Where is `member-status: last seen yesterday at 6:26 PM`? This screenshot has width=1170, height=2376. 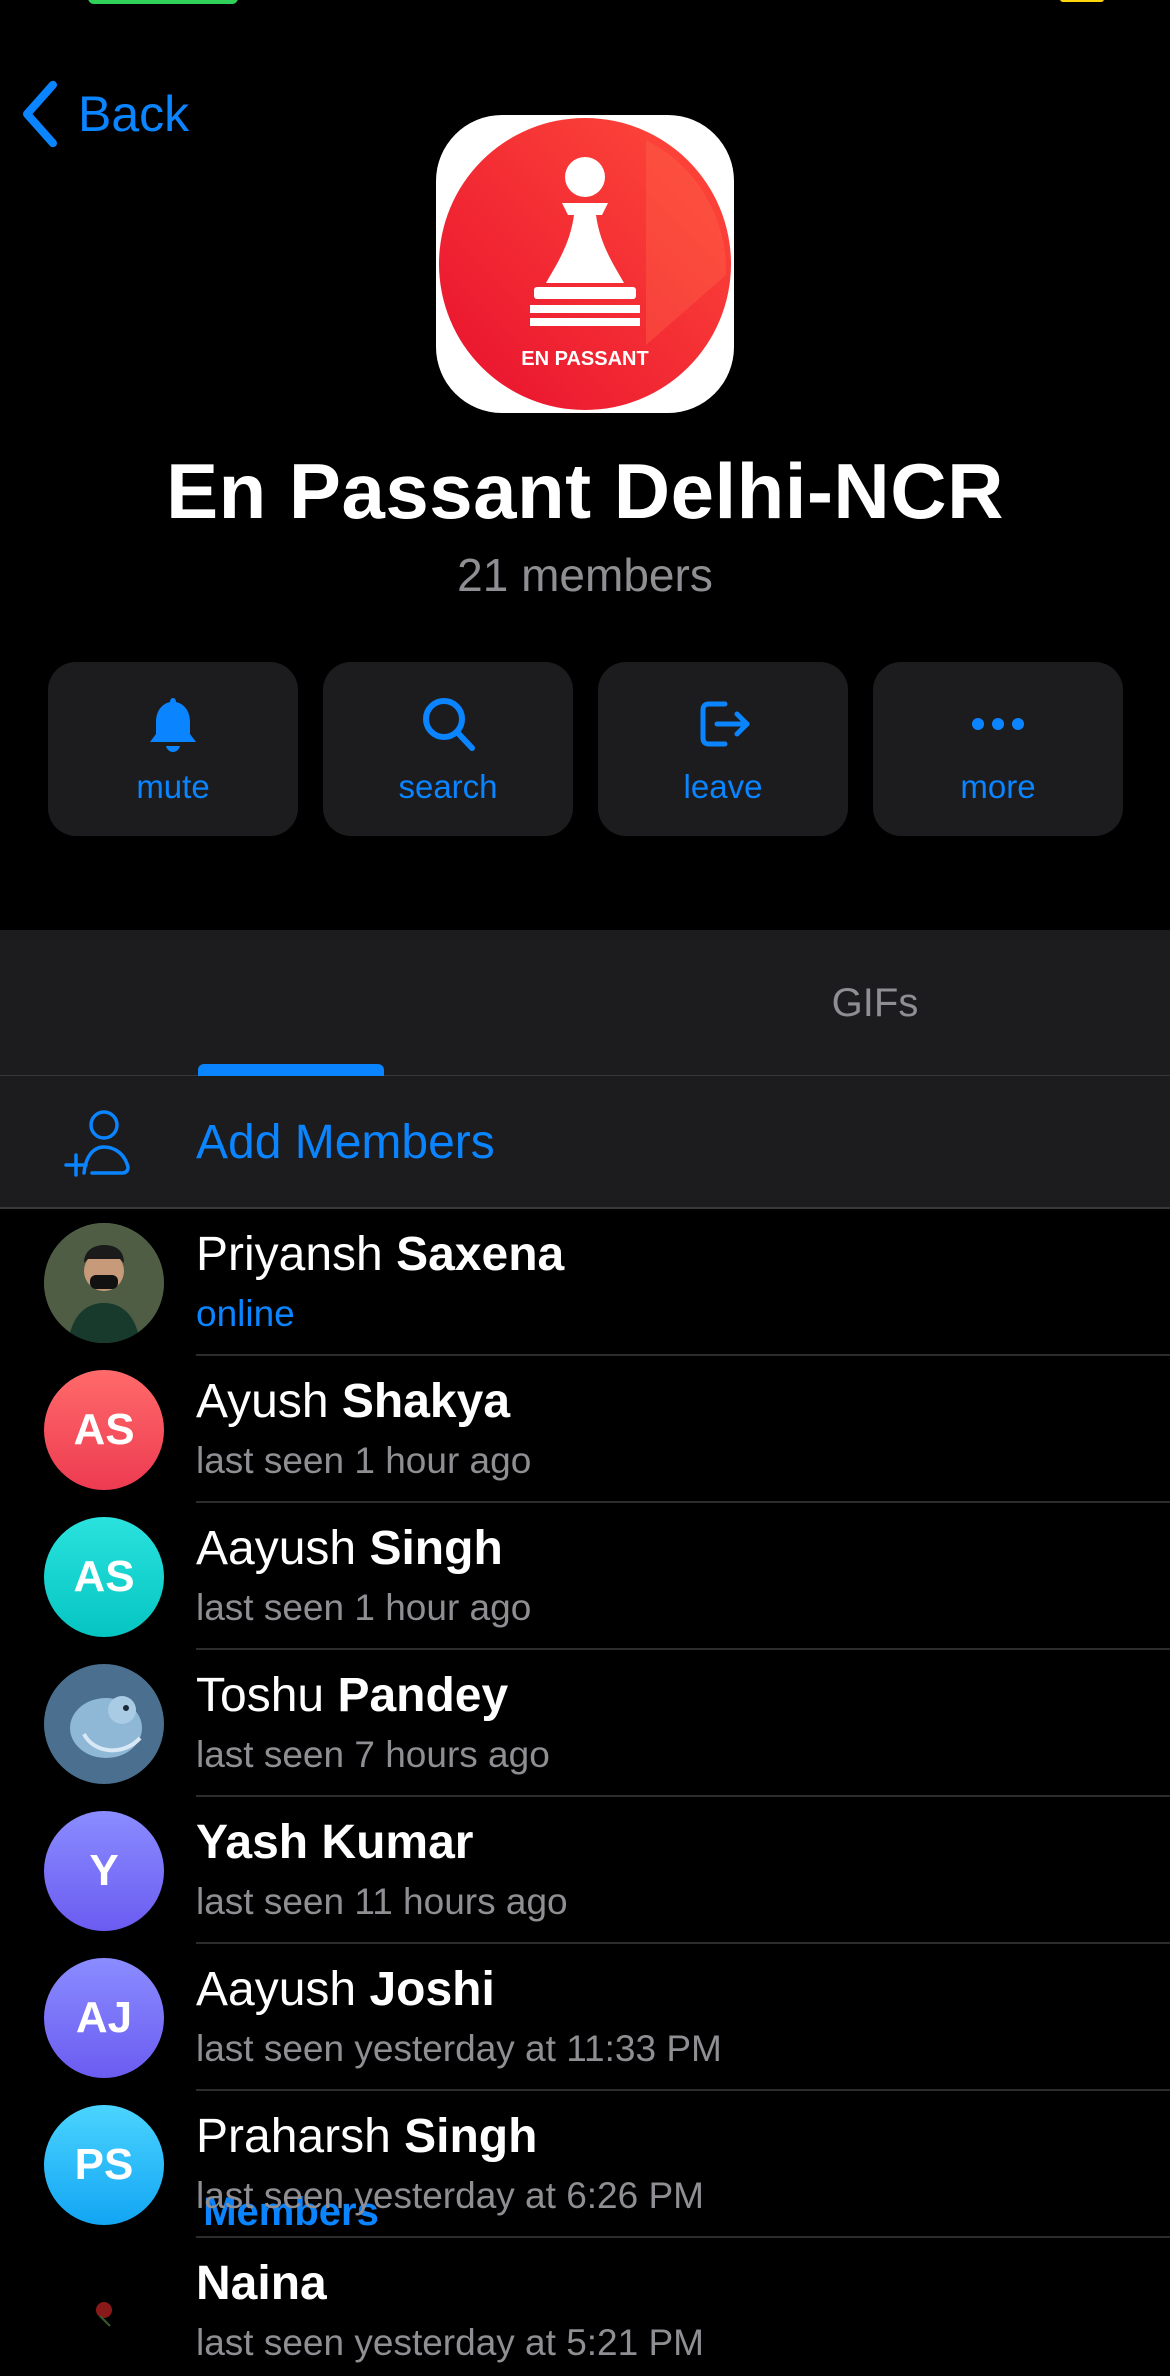
member-status: last seen yesterday at 6:26 PM is located at coordinates (450, 2195).